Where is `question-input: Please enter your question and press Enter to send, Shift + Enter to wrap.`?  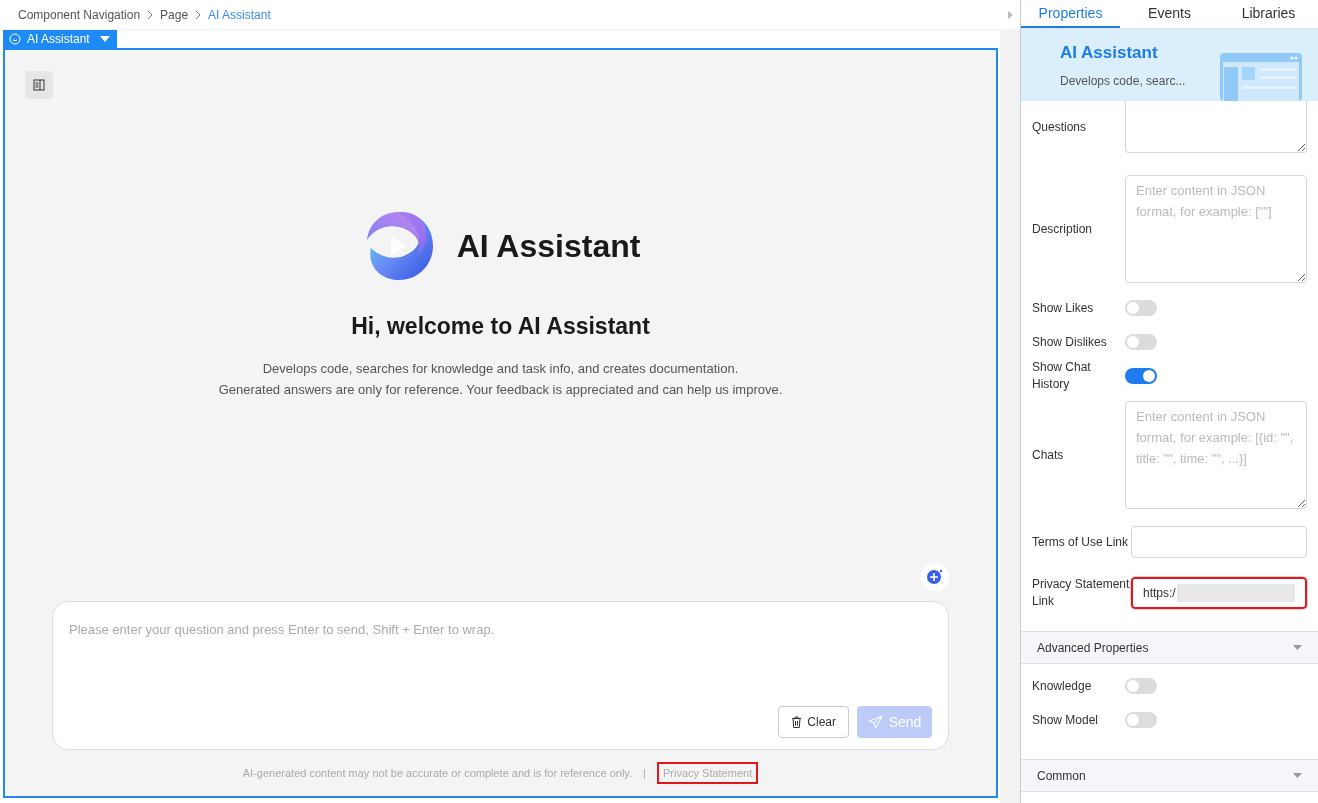
question-input: Please enter your question and press Enter to send, Shift + Enter to wrap. is located at coordinates (500, 630).